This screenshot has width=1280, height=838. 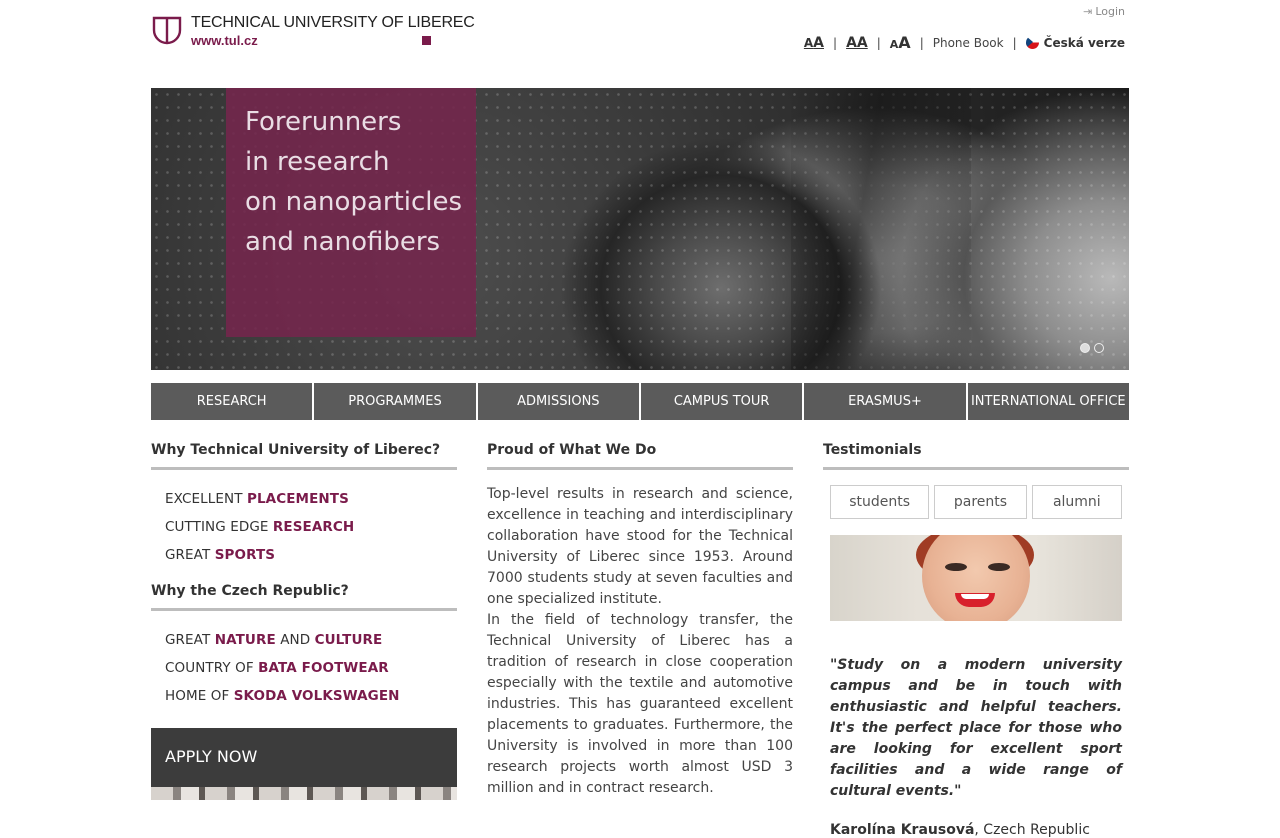 I want to click on testimonial-tabs: students parents alumni, so click(x=976, y=502).